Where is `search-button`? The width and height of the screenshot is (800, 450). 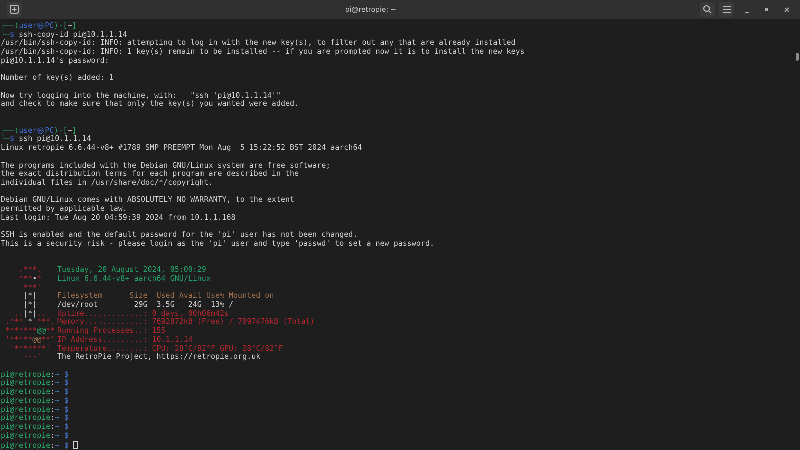 search-button is located at coordinates (707, 9).